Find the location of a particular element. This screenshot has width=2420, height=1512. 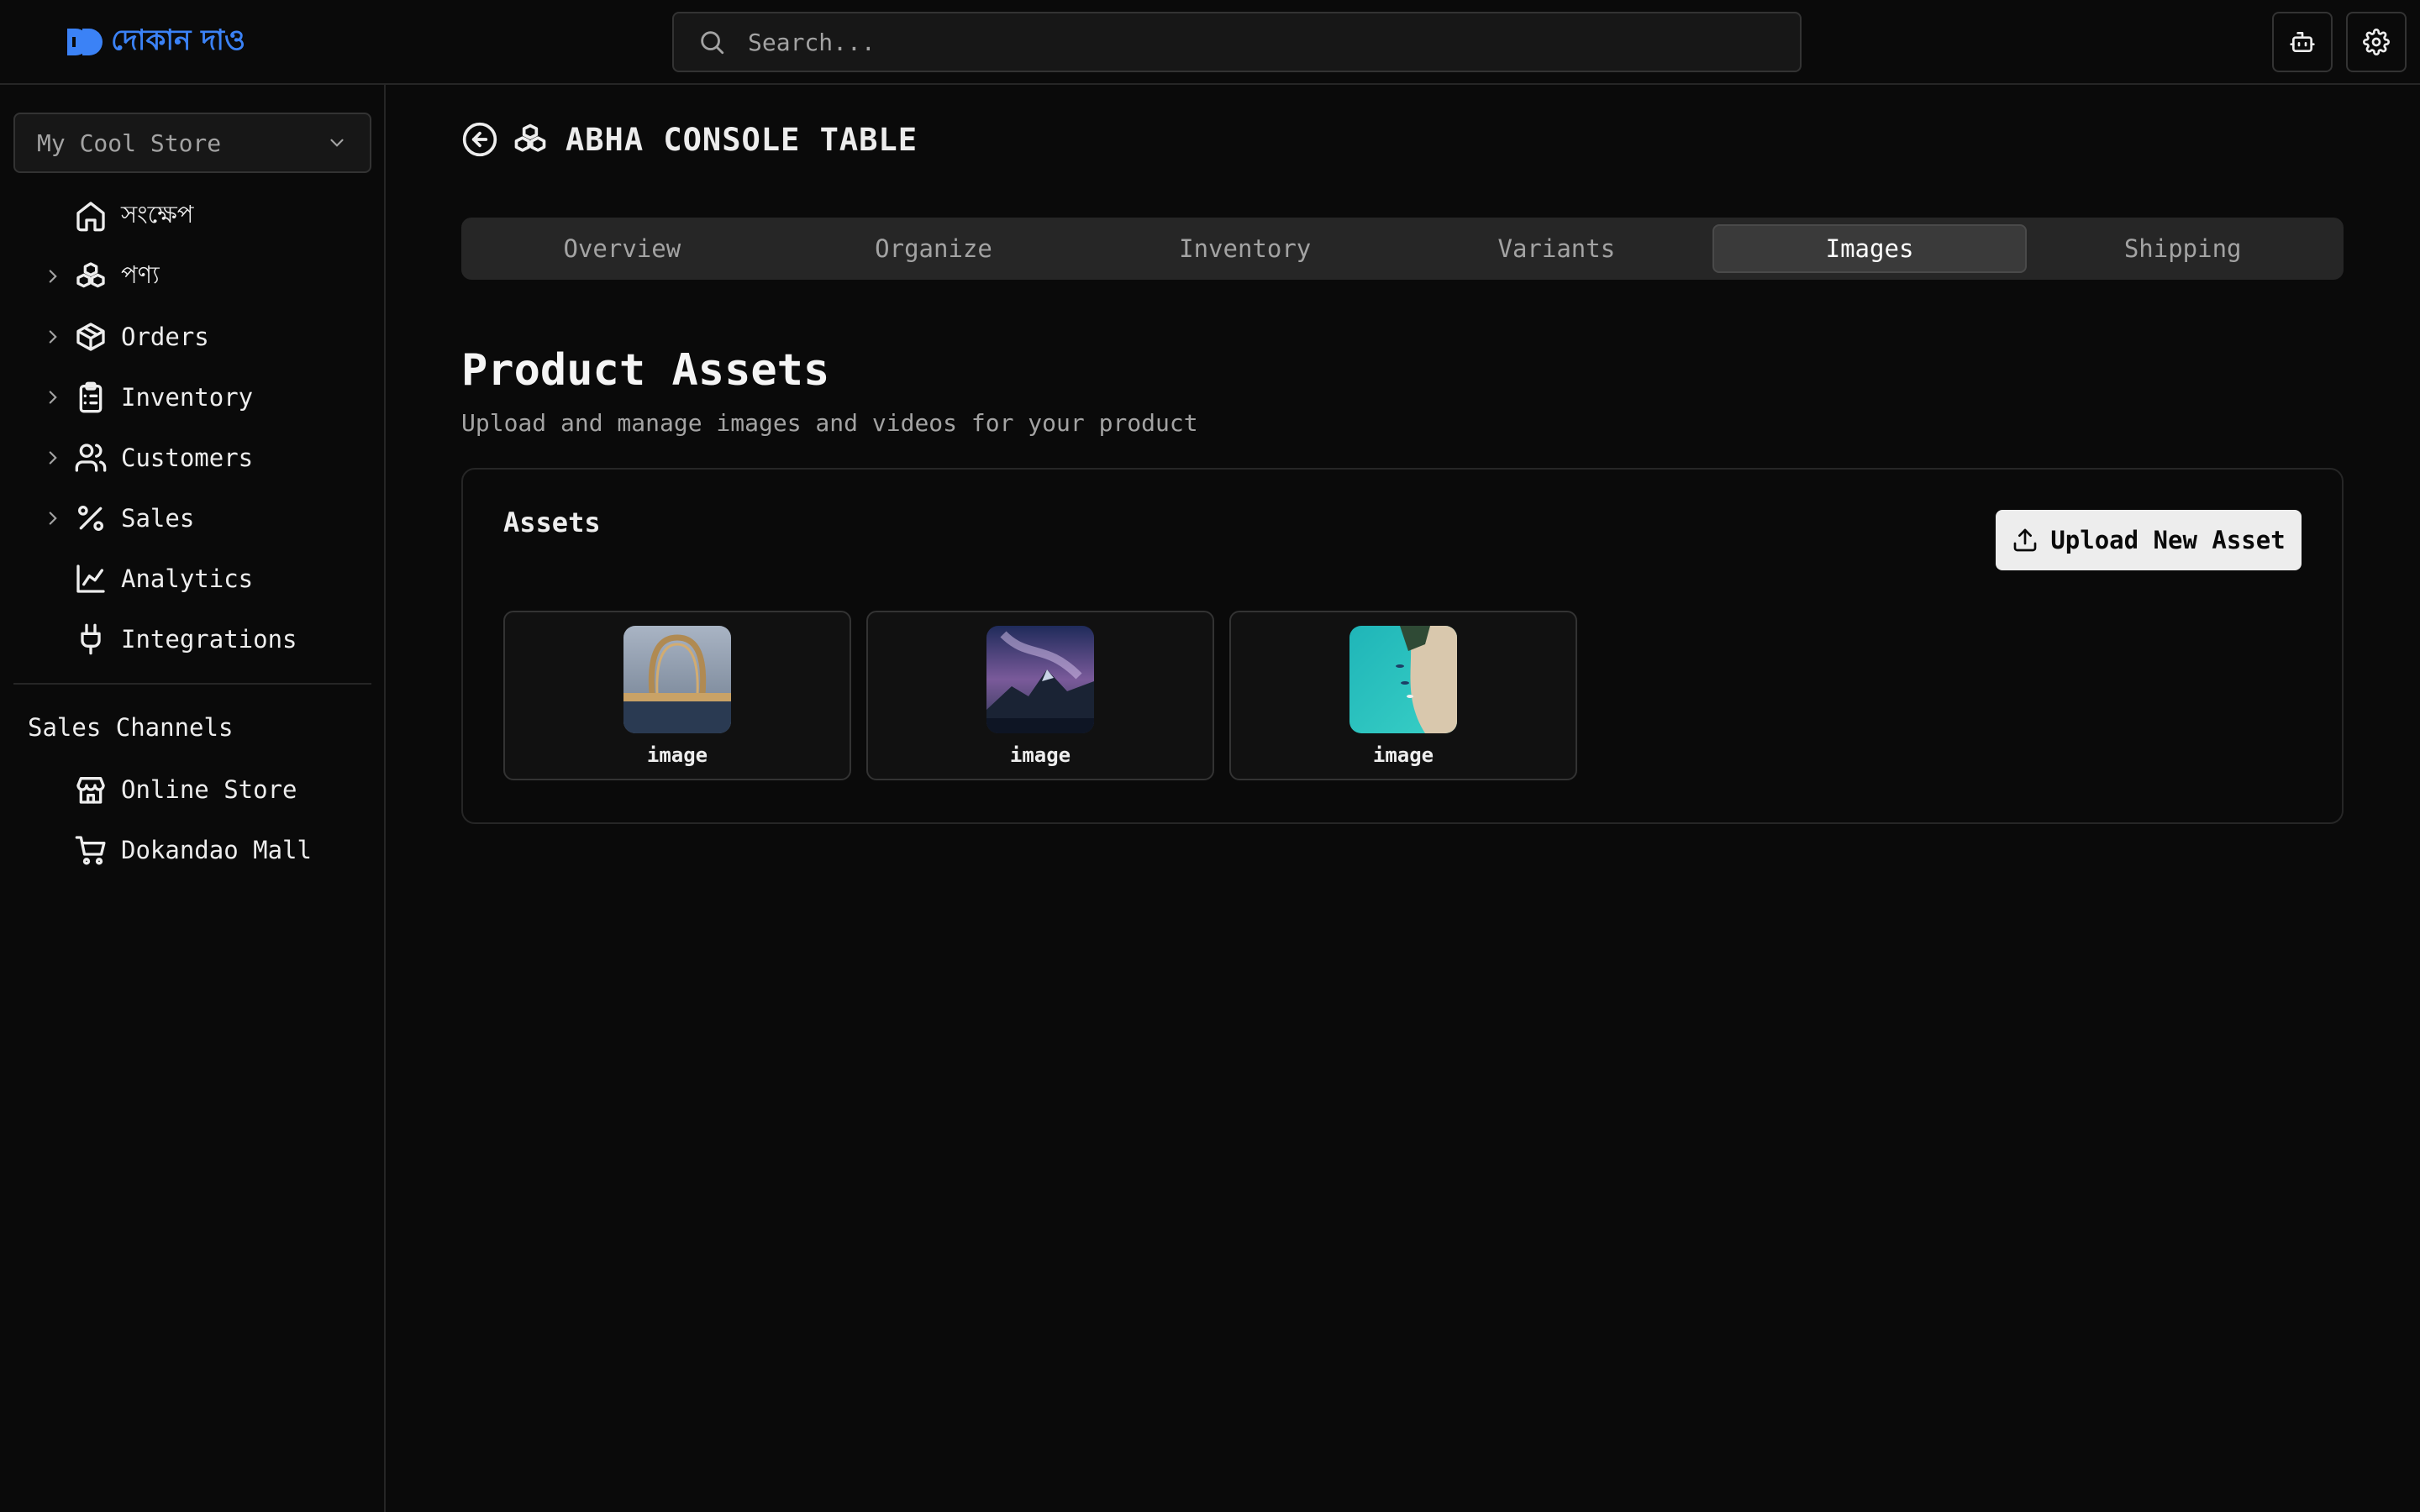

sidebar-item-label: Orders is located at coordinates (165, 337).